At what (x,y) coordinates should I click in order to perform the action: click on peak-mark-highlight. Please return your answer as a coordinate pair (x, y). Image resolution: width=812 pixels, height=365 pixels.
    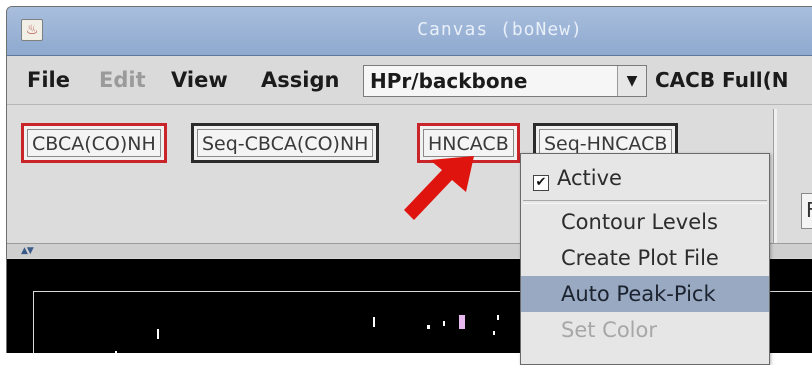
    Looking at the image, I should click on (462, 322).